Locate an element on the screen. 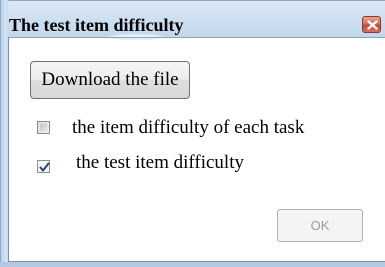 This screenshot has width=385, height=267. item-difficulty-each-task-checkbox is located at coordinates (43, 127).